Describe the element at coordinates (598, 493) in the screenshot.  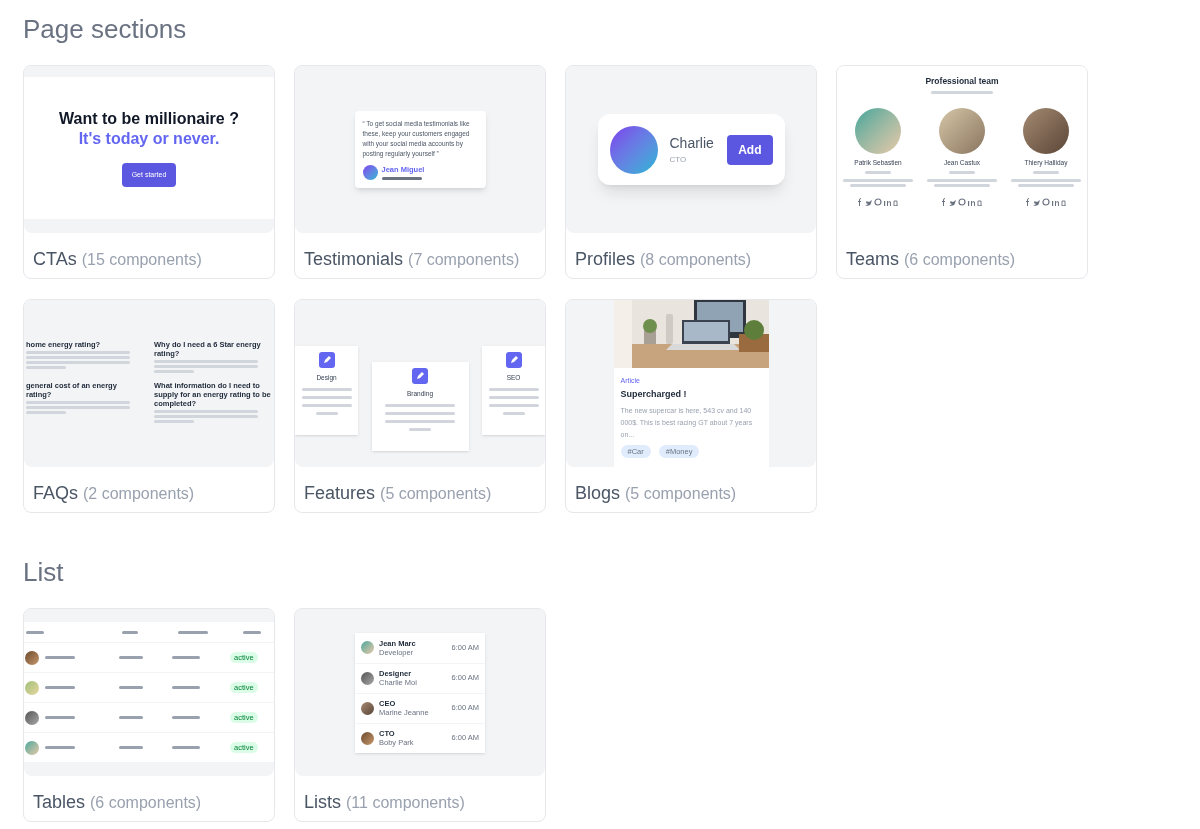
I see `card-title: Blogs` at that location.